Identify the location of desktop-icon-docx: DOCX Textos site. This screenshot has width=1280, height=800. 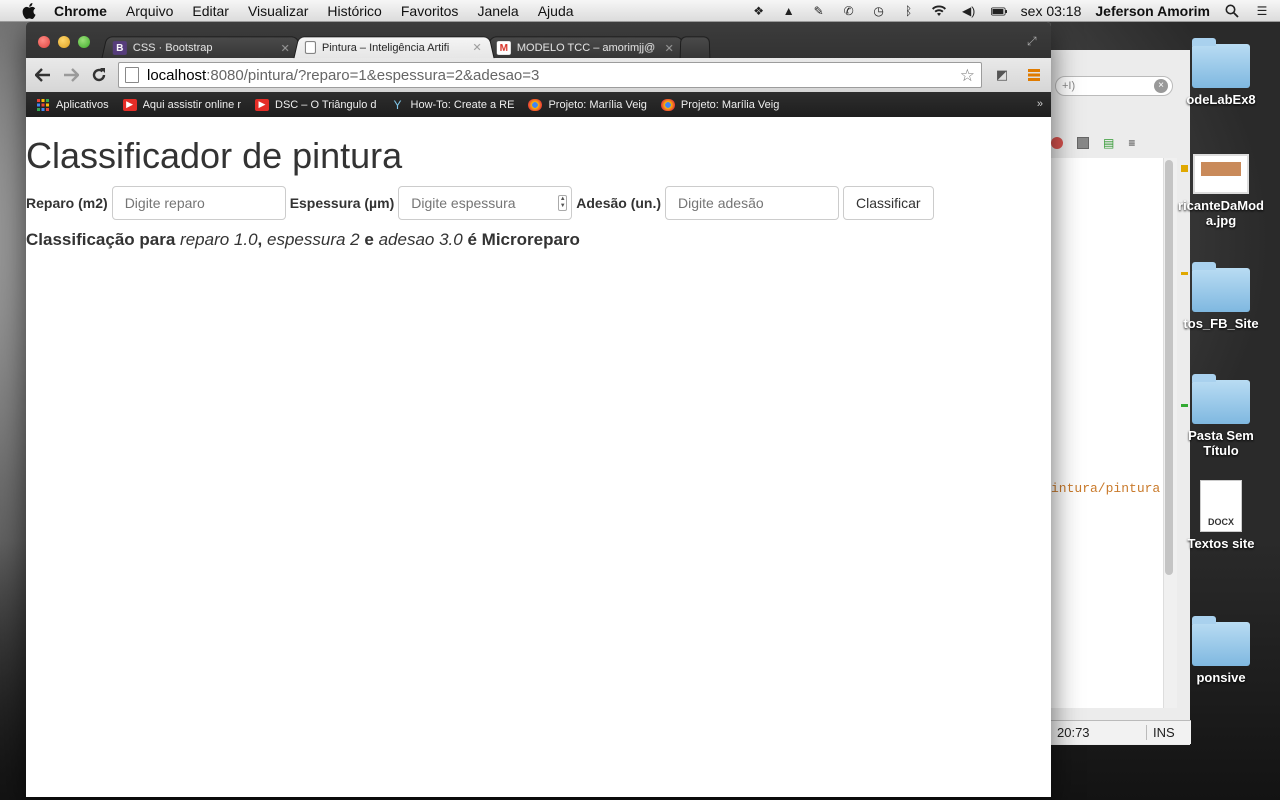
(1221, 515).